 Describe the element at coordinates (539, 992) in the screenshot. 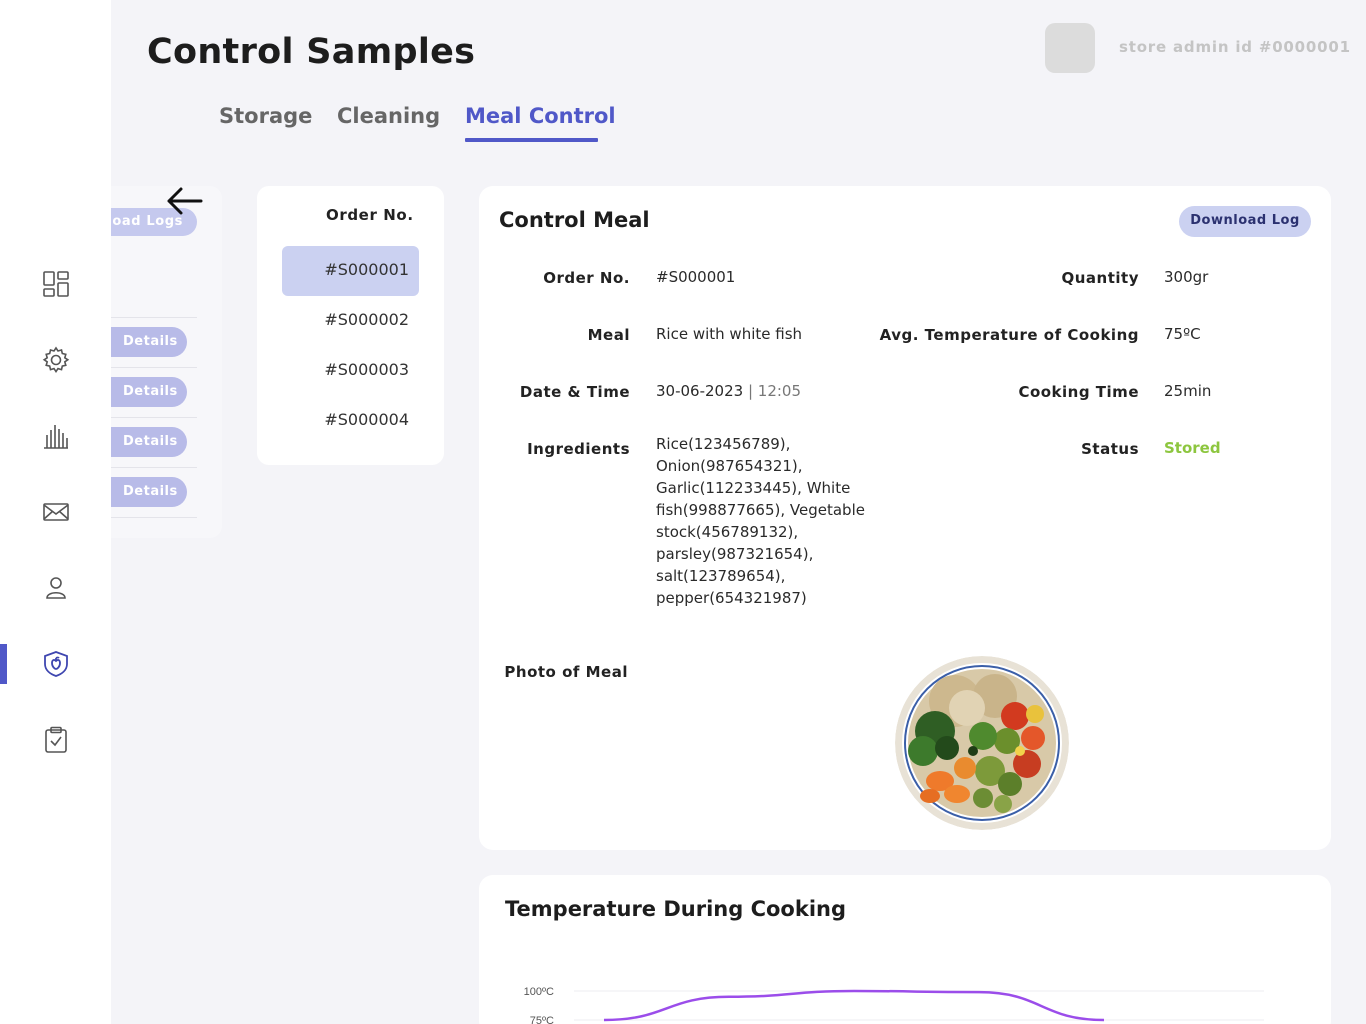

I see `chart-y-tick-label: 100ºC` at that location.